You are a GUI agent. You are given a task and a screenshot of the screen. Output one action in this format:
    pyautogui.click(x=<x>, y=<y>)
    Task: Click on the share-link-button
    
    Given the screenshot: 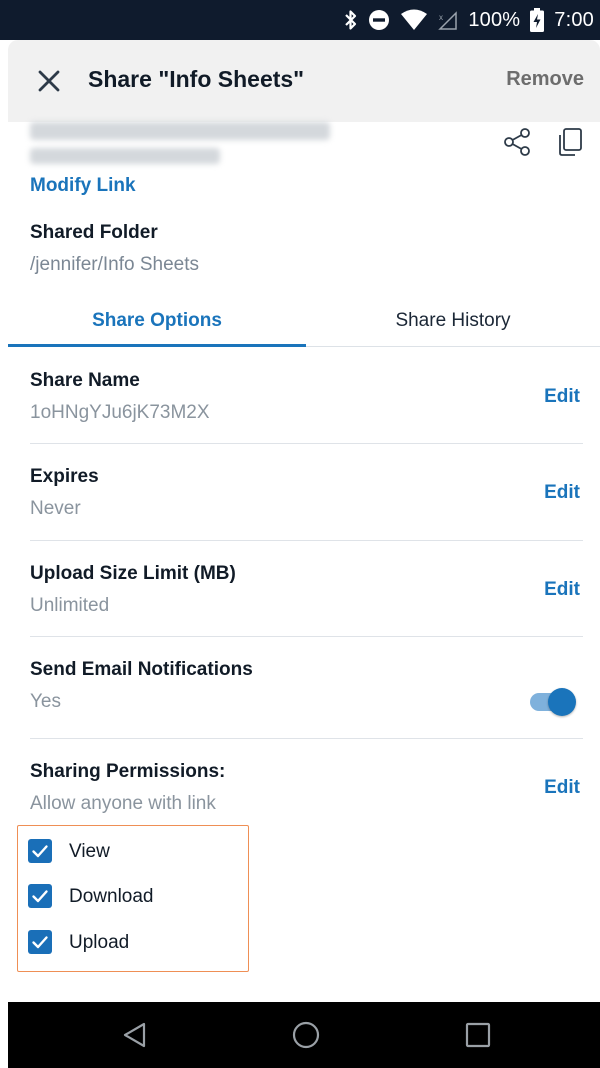 What is the action you would take?
    pyautogui.click(x=517, y=142)
    